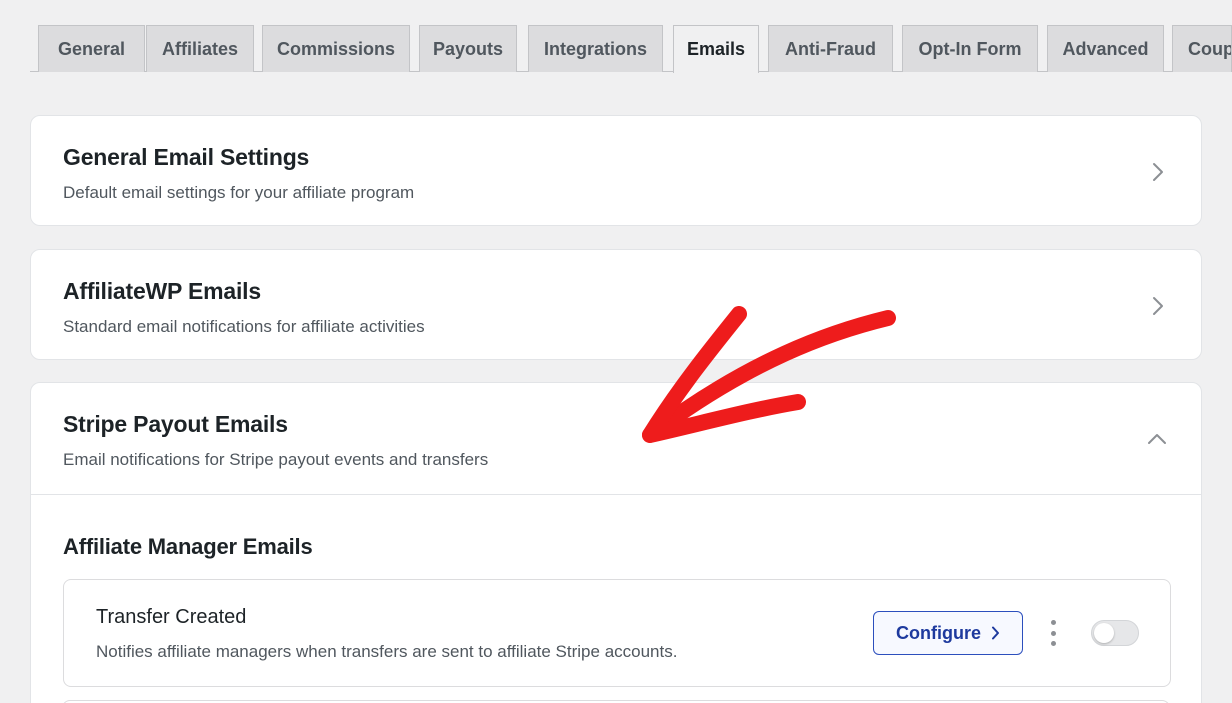 This screenshot has width=1232, height=703. Describe the element at coordinates (1115, 633) in the screenshot. I see `email-enabled-toggle` at that location.